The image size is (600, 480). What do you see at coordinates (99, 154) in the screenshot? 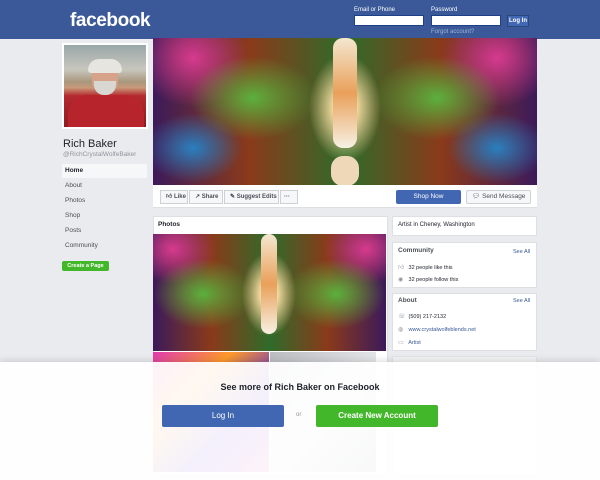
I see `page-handle: @RichCrystalWolfeBaker` at bounding box center [99, 154].